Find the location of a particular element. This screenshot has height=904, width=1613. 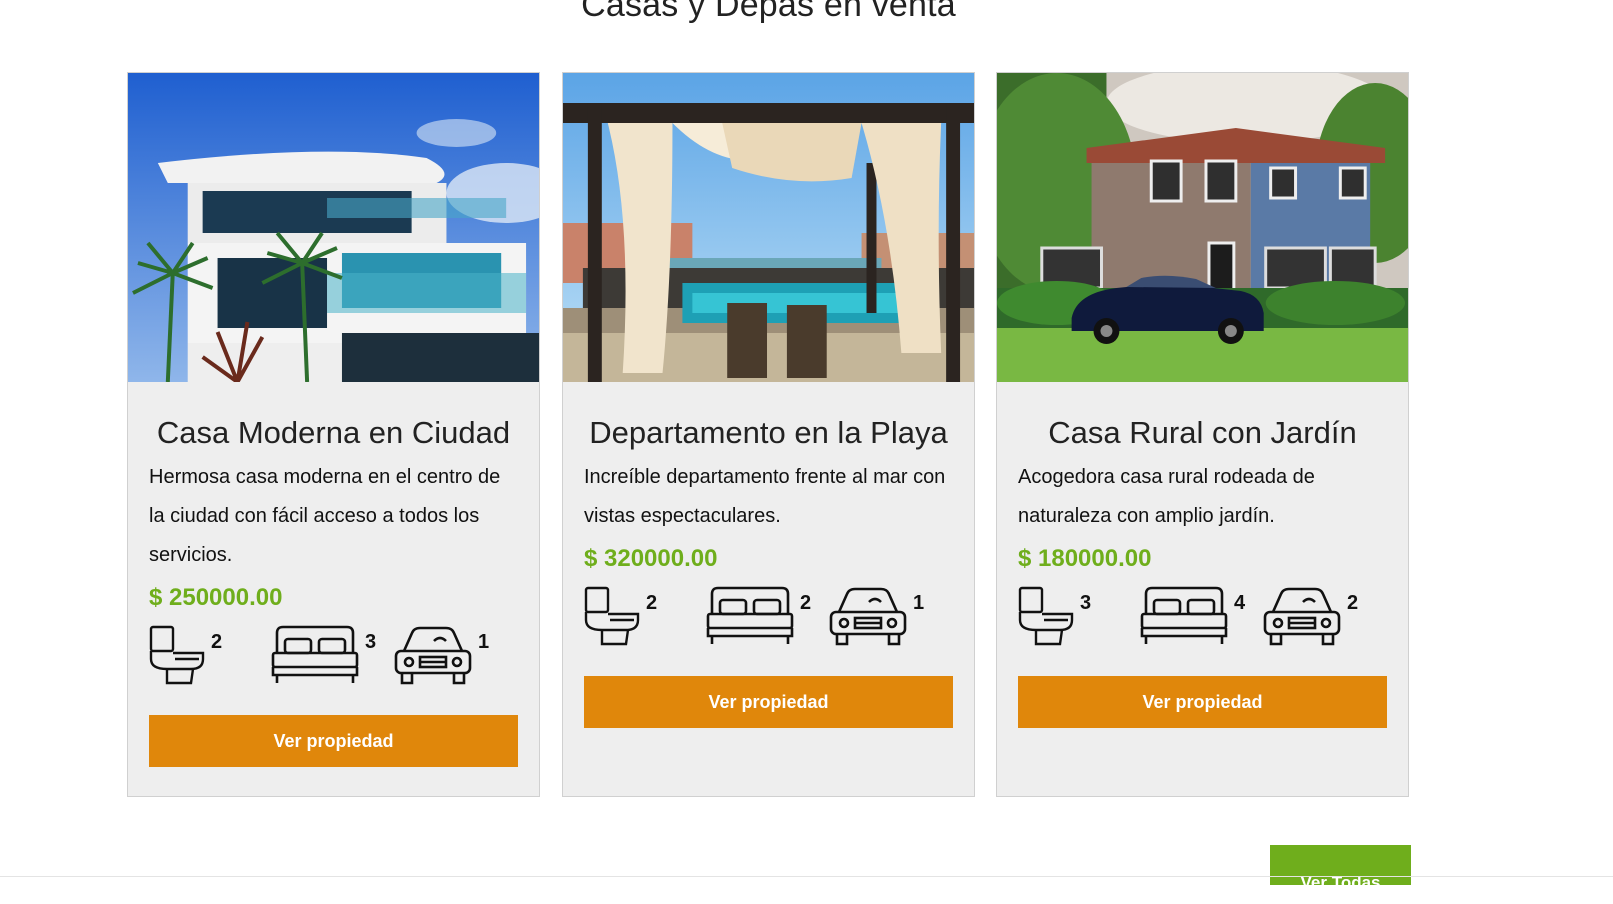

property-title: Departamento en la Playa is located at coordinates (768, 432).